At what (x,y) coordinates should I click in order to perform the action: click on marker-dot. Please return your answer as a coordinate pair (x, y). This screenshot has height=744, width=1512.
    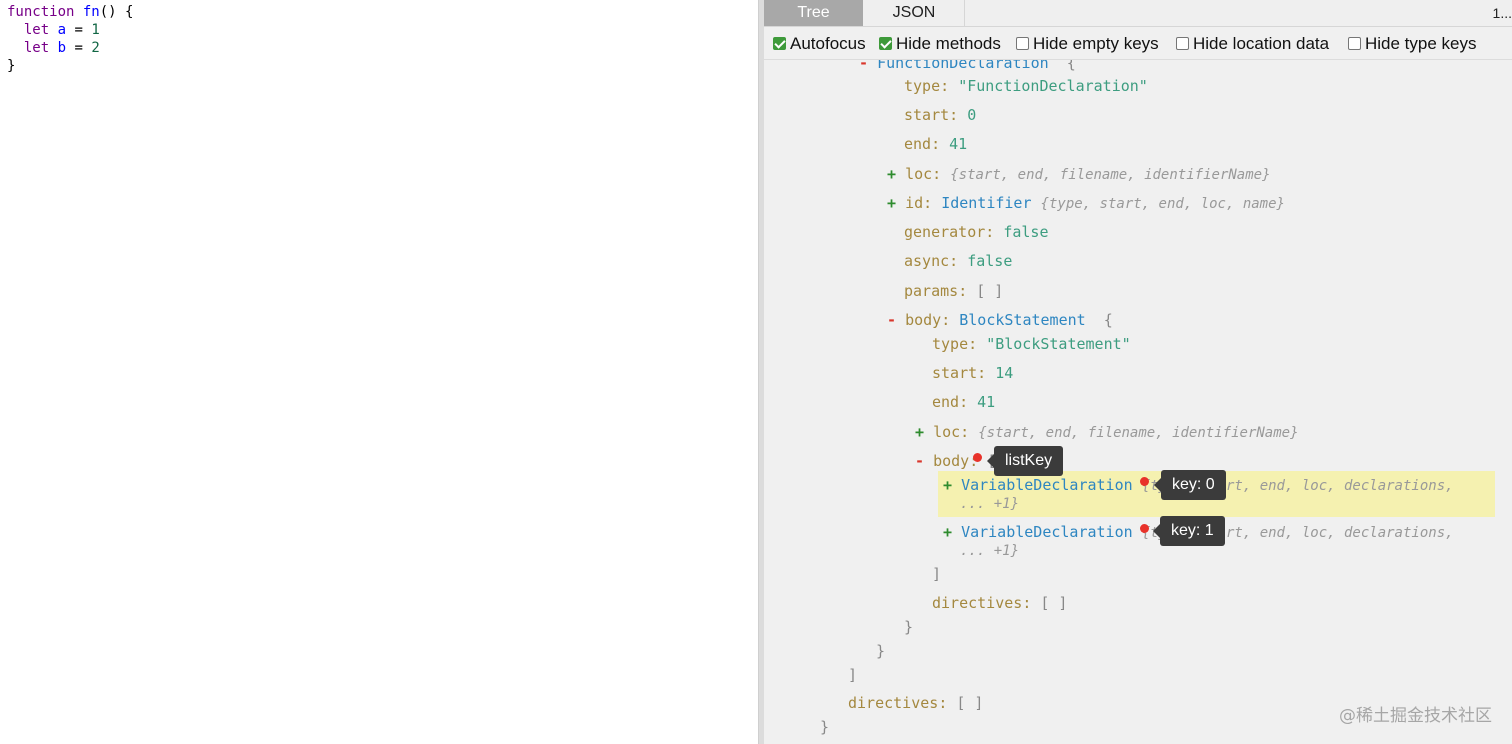
    Looking at the image, I should click on (1144, 528).